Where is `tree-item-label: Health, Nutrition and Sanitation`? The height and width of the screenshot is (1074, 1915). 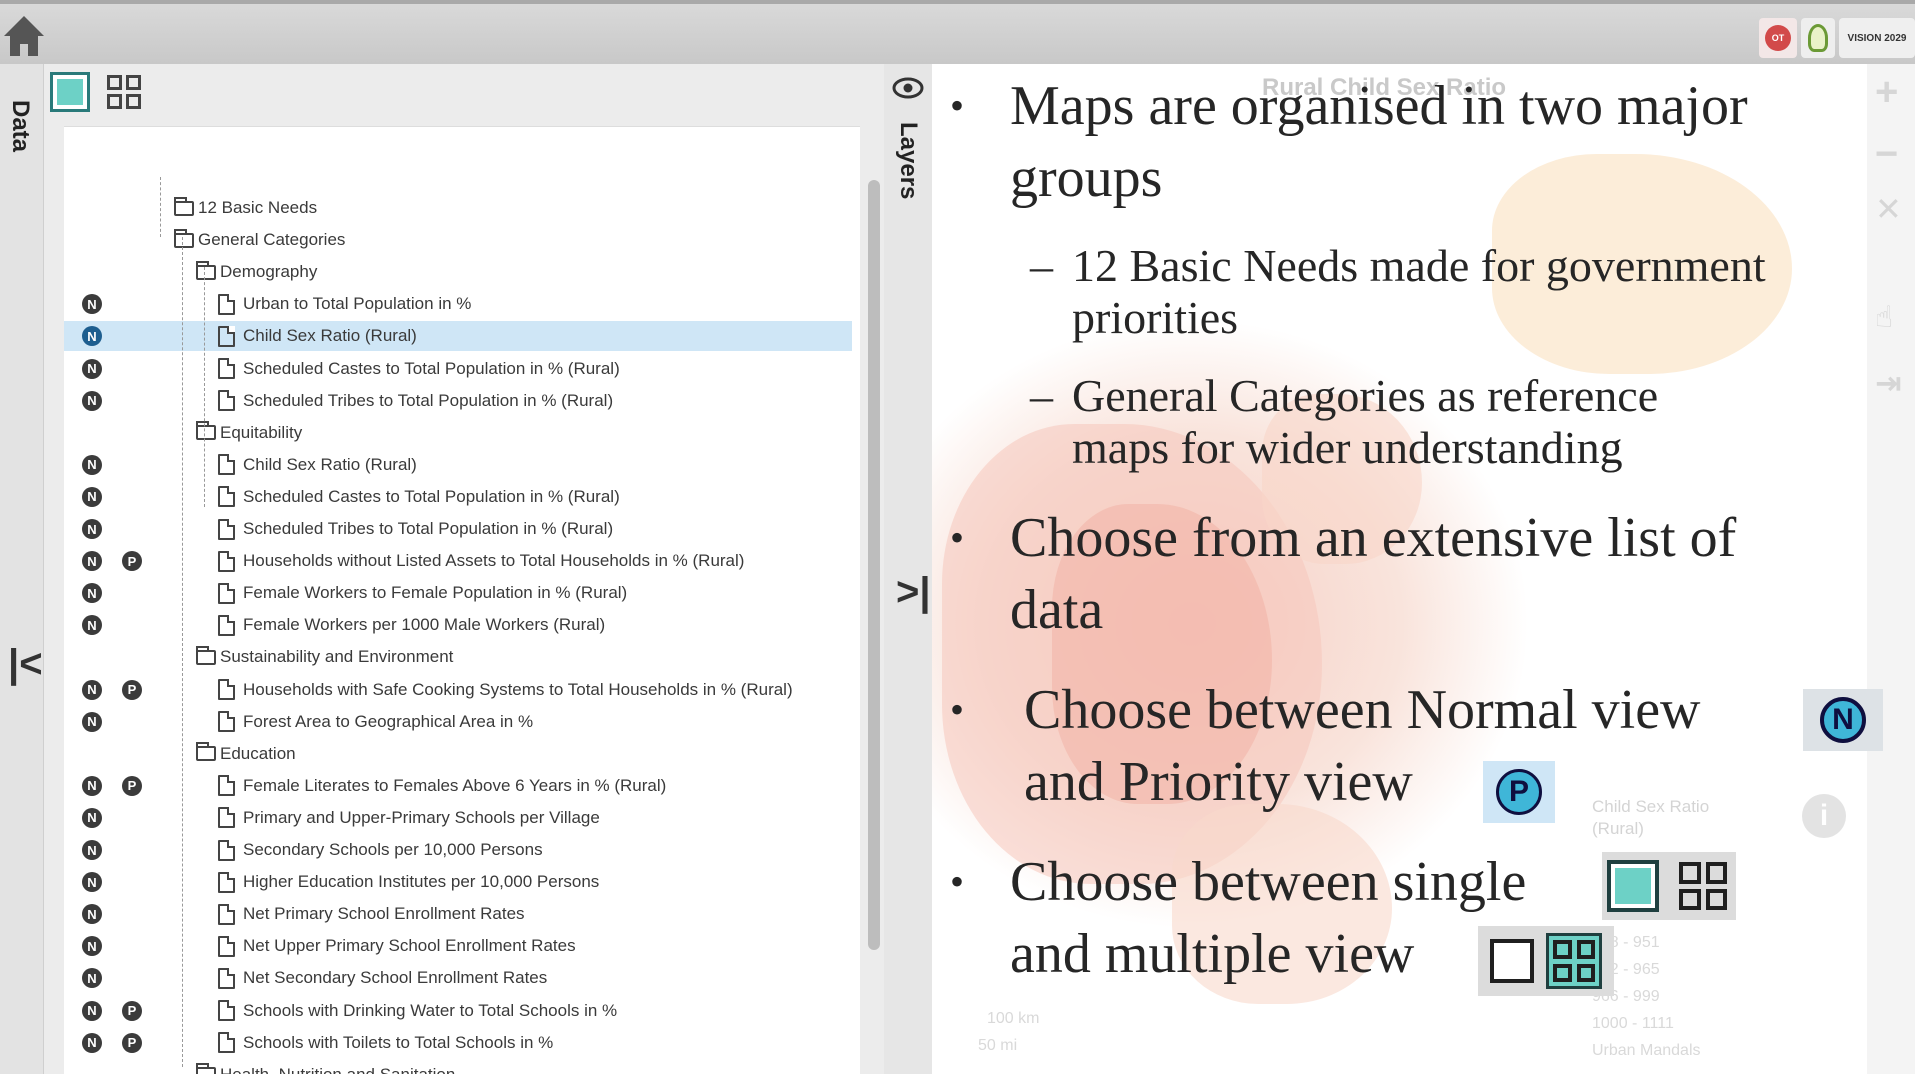
tree-item-label: Health, Nutrition and Sanitation is located at coordinates (337, 1069).